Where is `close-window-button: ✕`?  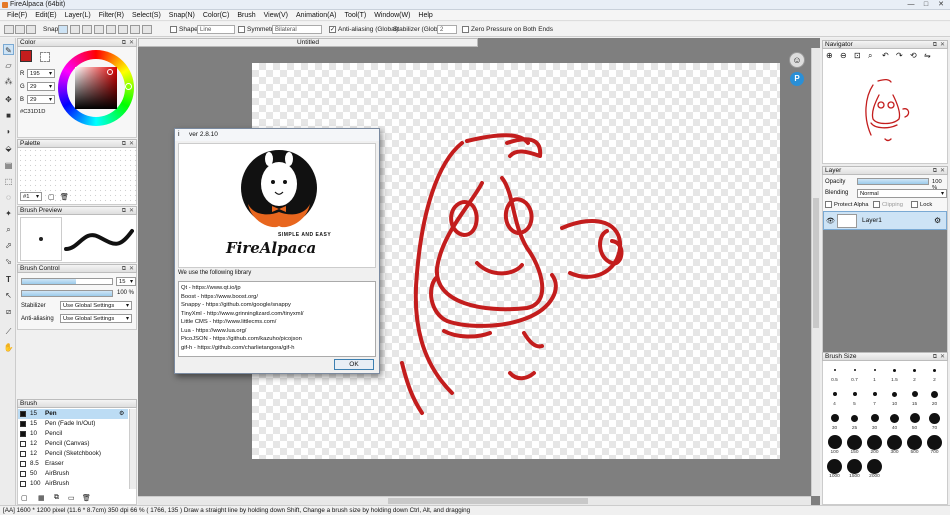
close-window-button: ✕ is located at coordinates (941, 5).